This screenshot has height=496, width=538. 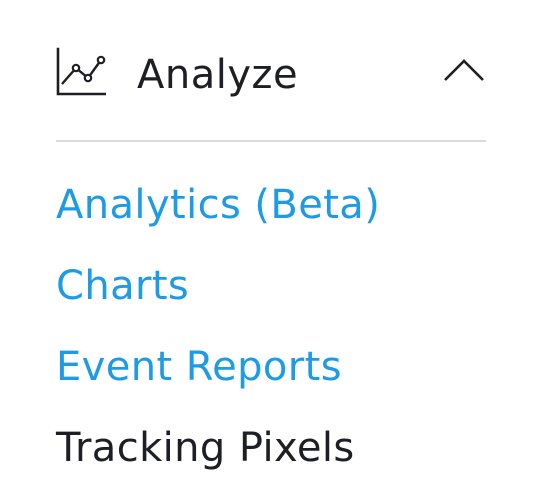 I want to click on menu-item-analytics-beta: Analytics (Beta), so click(x=218, y=205).